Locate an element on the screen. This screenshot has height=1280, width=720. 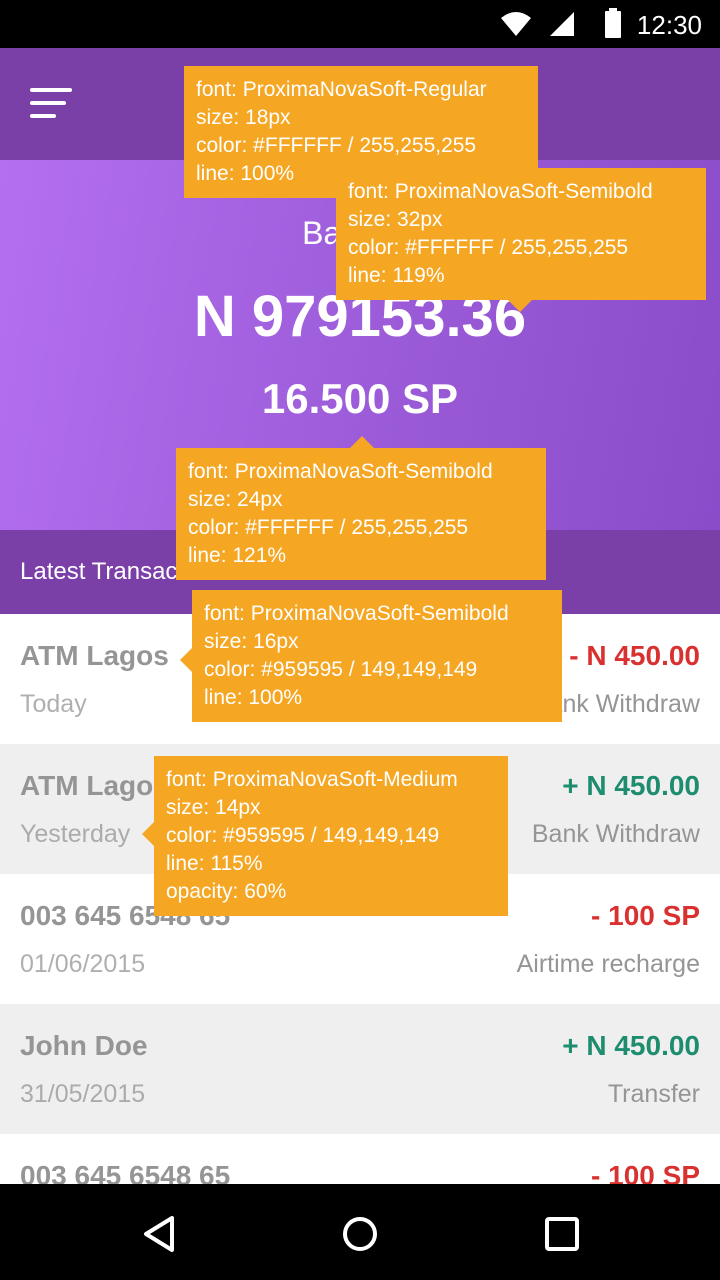
transaction-type: Airtime recharge is located at coordinates (608, 964).